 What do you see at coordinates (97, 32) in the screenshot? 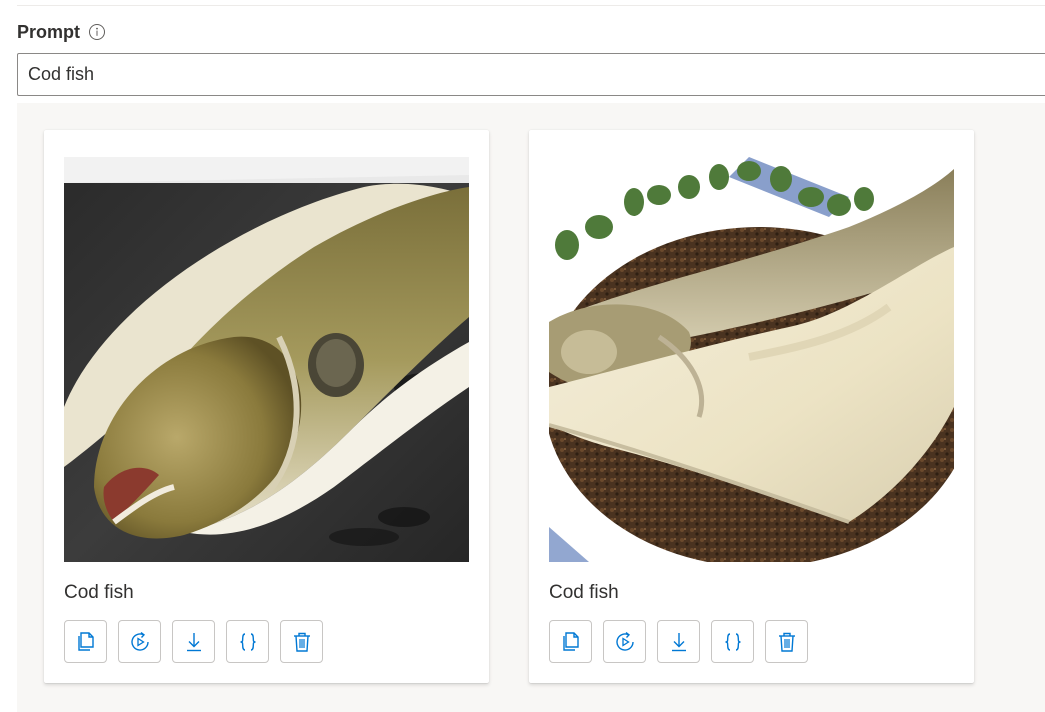
I see `info-icon` at bounding box center [97, 32].